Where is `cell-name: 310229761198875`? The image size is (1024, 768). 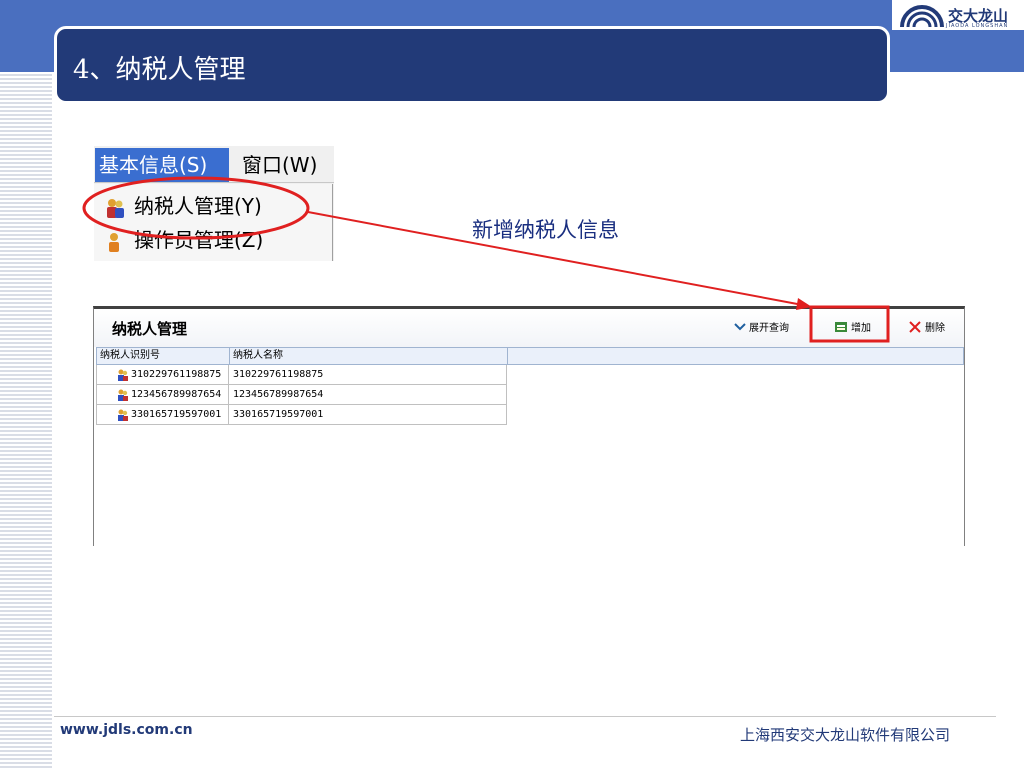
cell-name: 310229761198875 is located at coordinates (368, 375).